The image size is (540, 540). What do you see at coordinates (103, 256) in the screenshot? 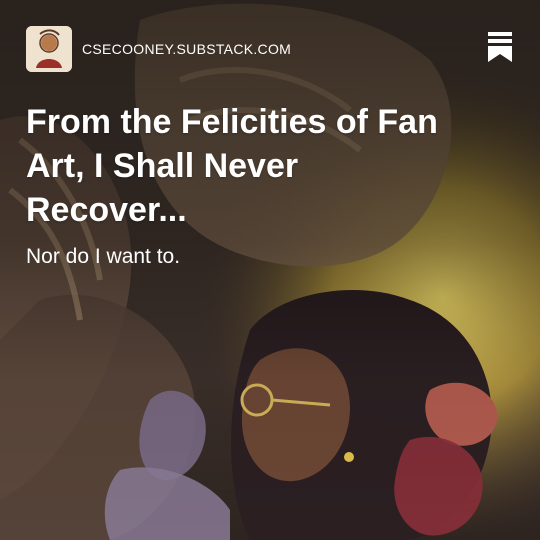
I see `post-subtitle: Nor do I want to.` at bounding box center [103, 256].